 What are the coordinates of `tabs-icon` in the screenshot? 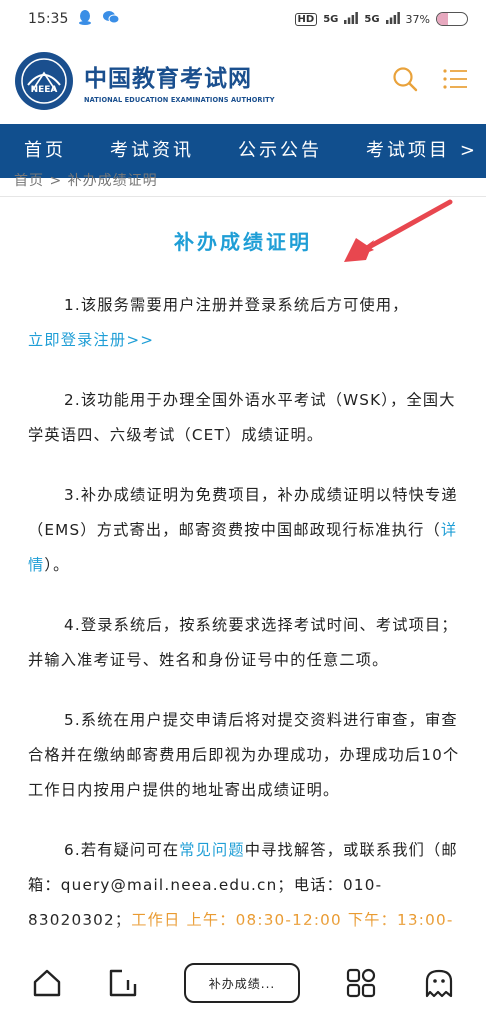 It's located at (123, 983).